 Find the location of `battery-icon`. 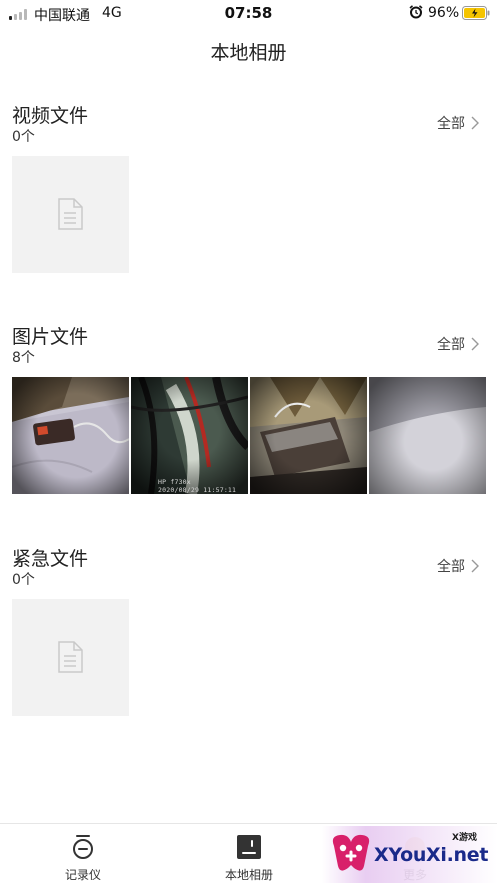

battery-icon is located at coordinates (476, 13).